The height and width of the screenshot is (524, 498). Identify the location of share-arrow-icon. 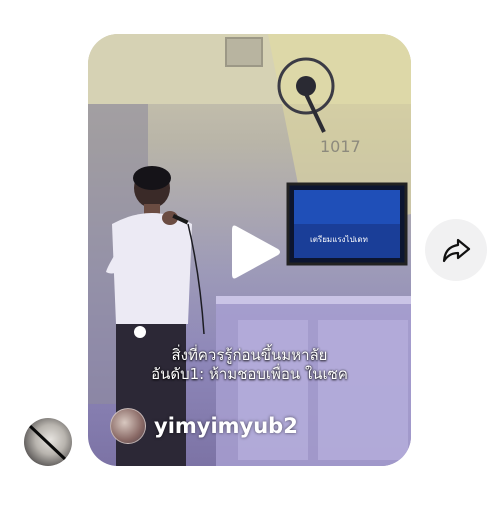
(456, 250).